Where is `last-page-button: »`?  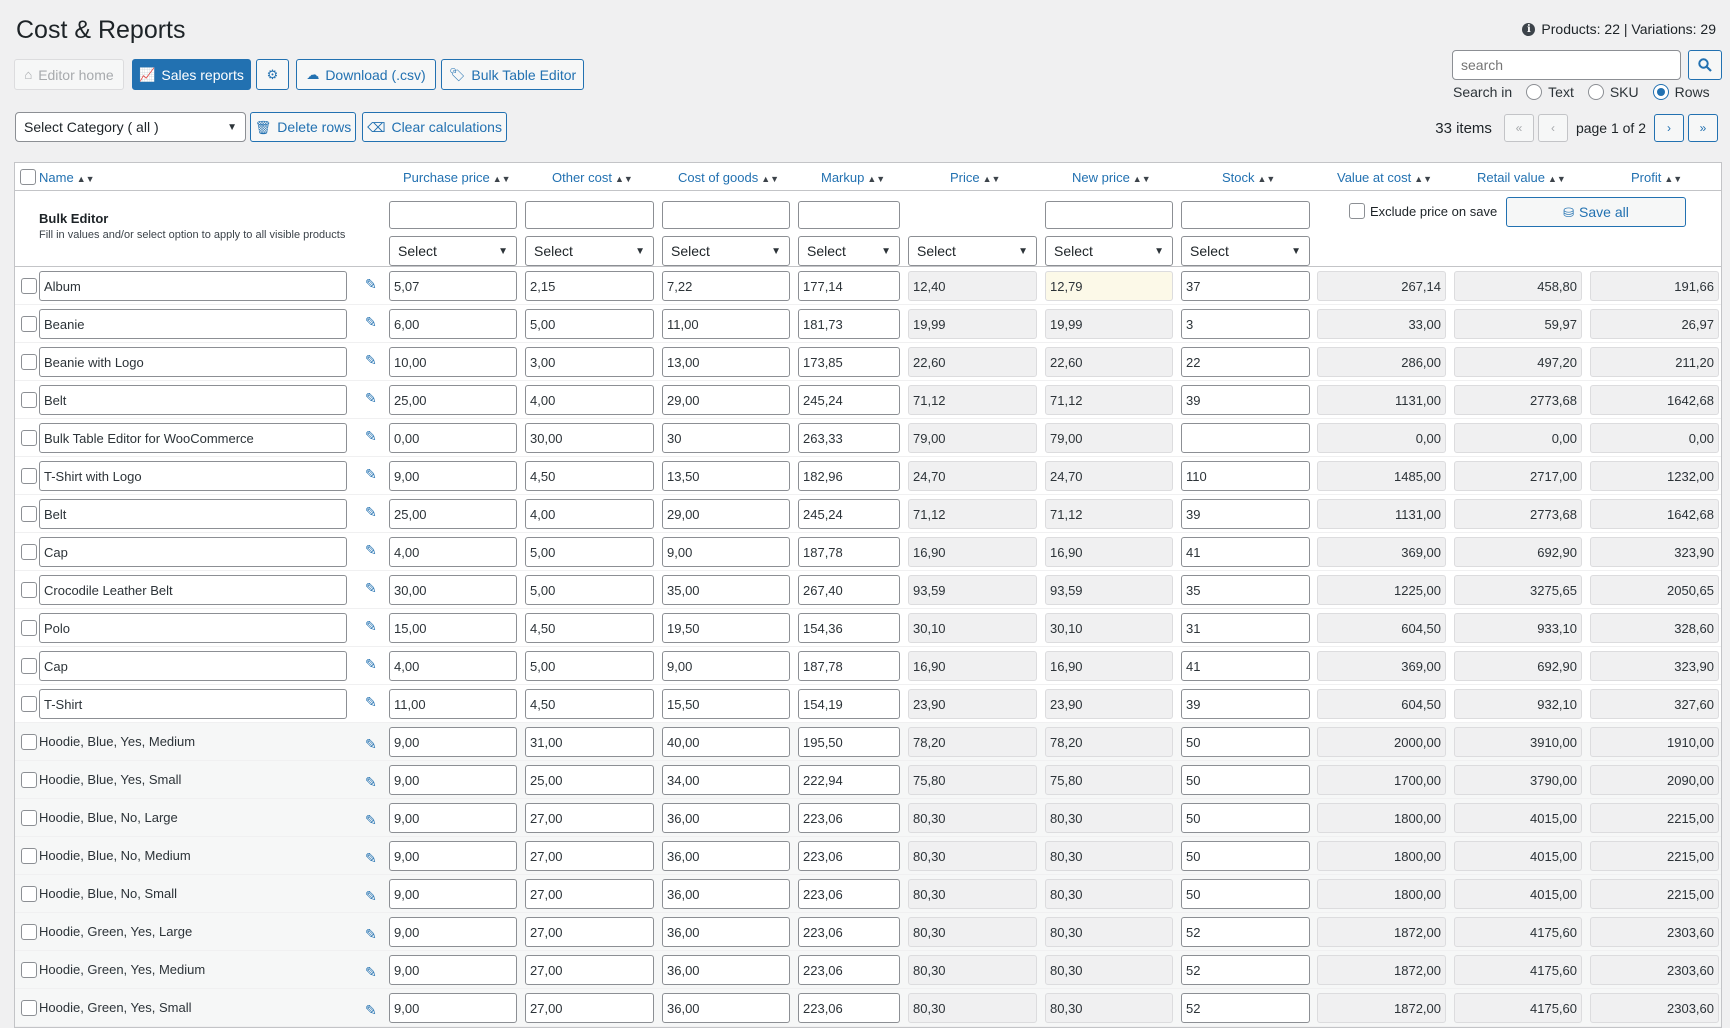
last-page-button: » is located at coordinates (1703, 128).